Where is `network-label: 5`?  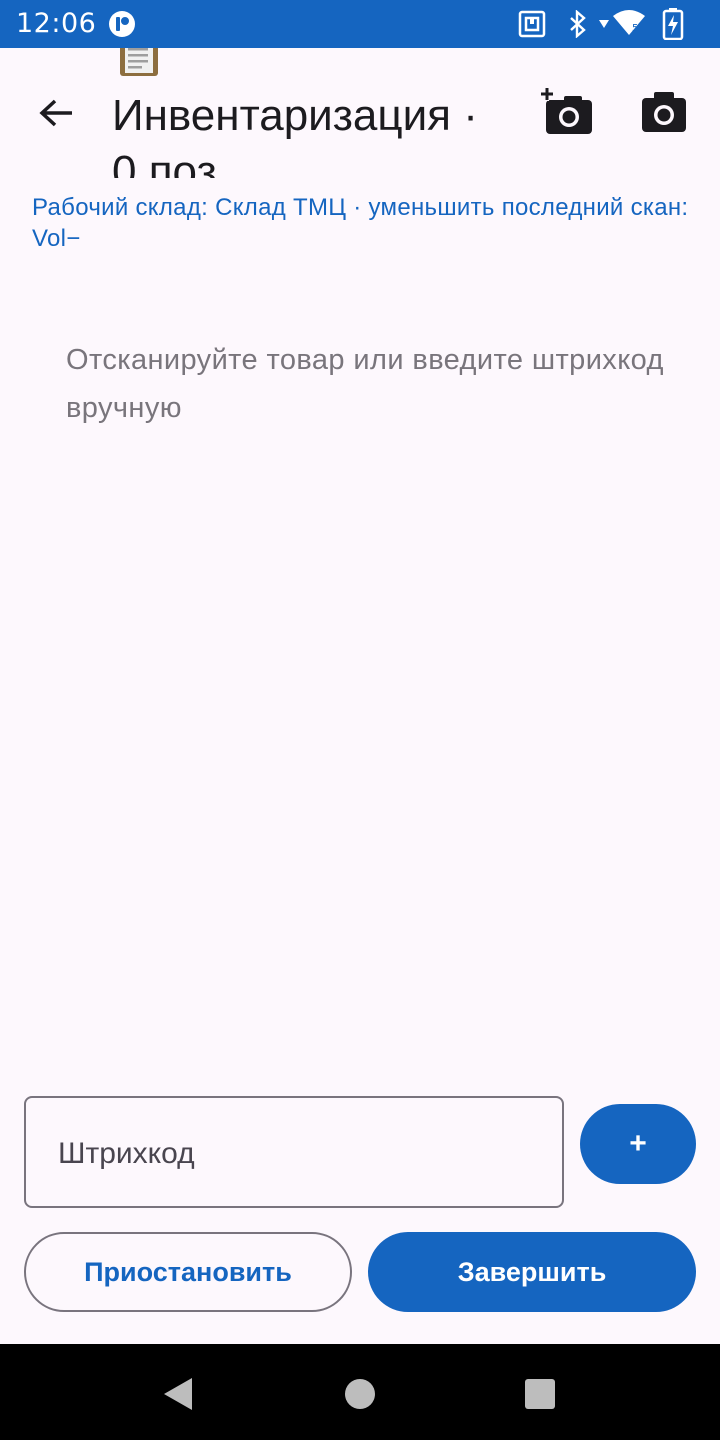
network-label: 5 is located at coordinates (635, 28).